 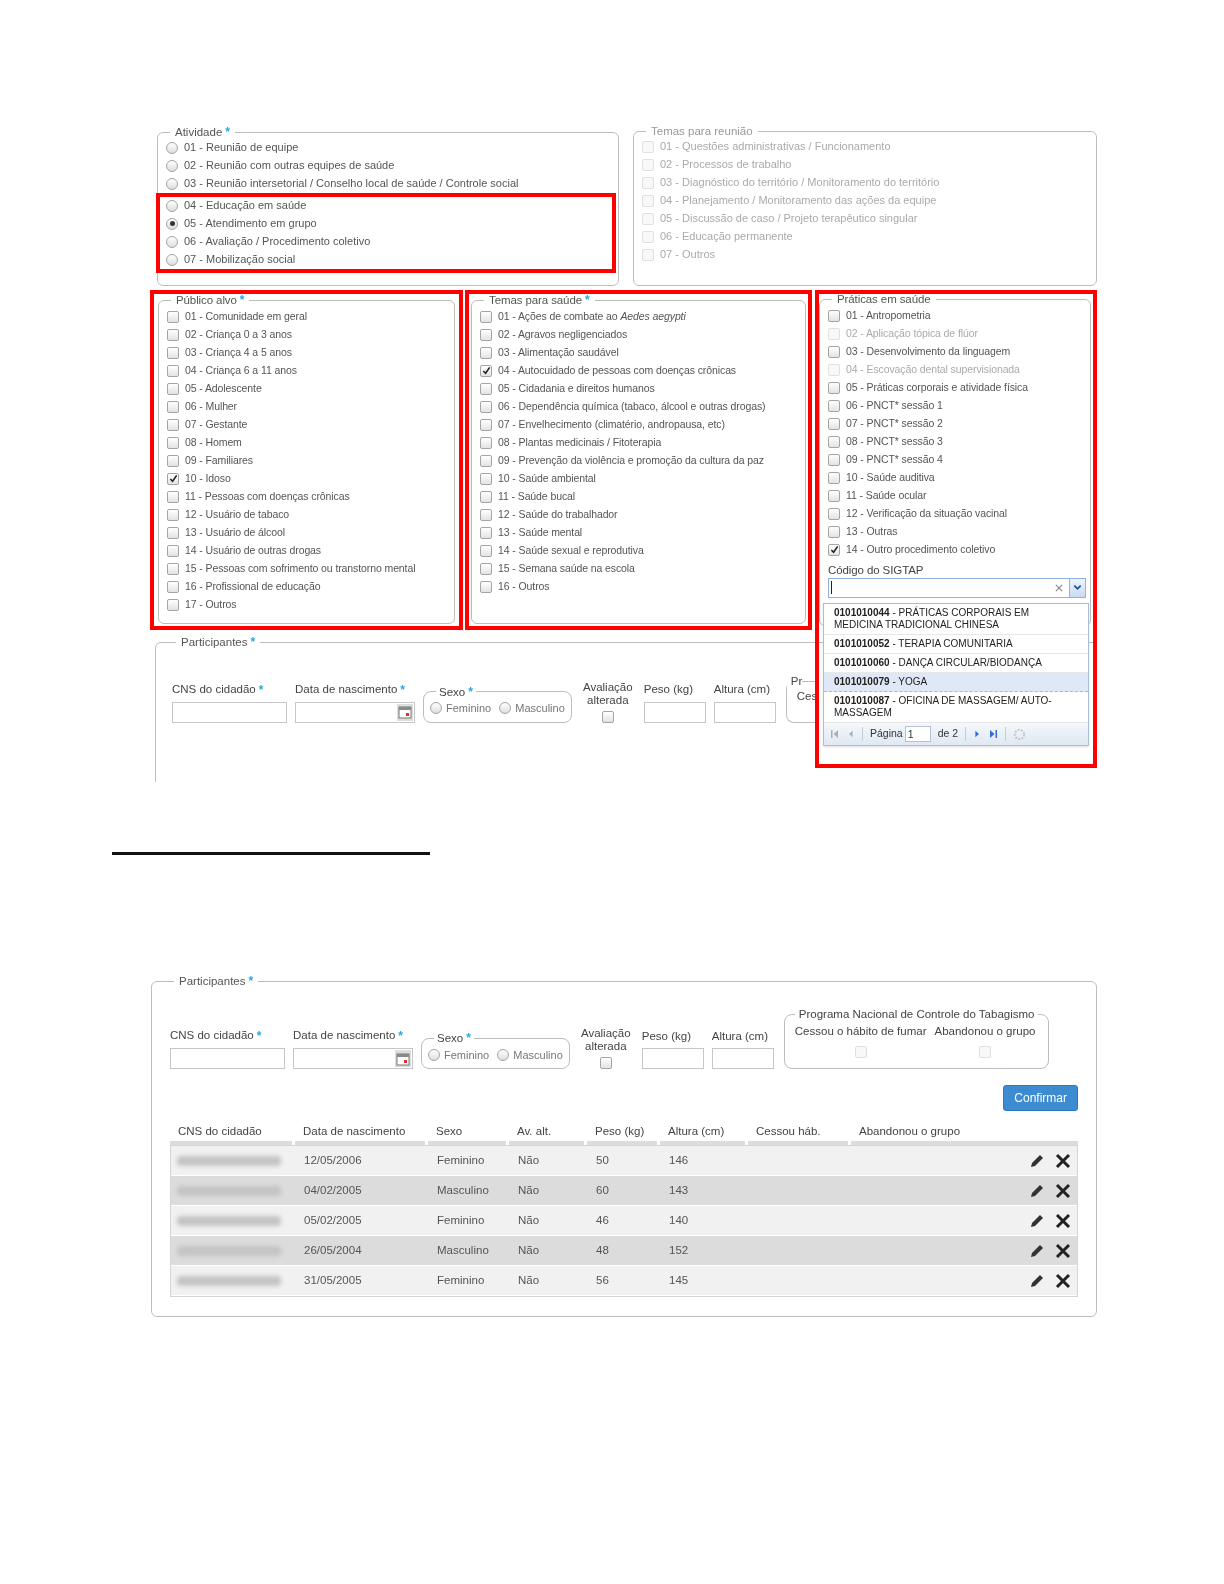 I want to click on field-label: Código do SIGTAP, so click(x=876, y=570).